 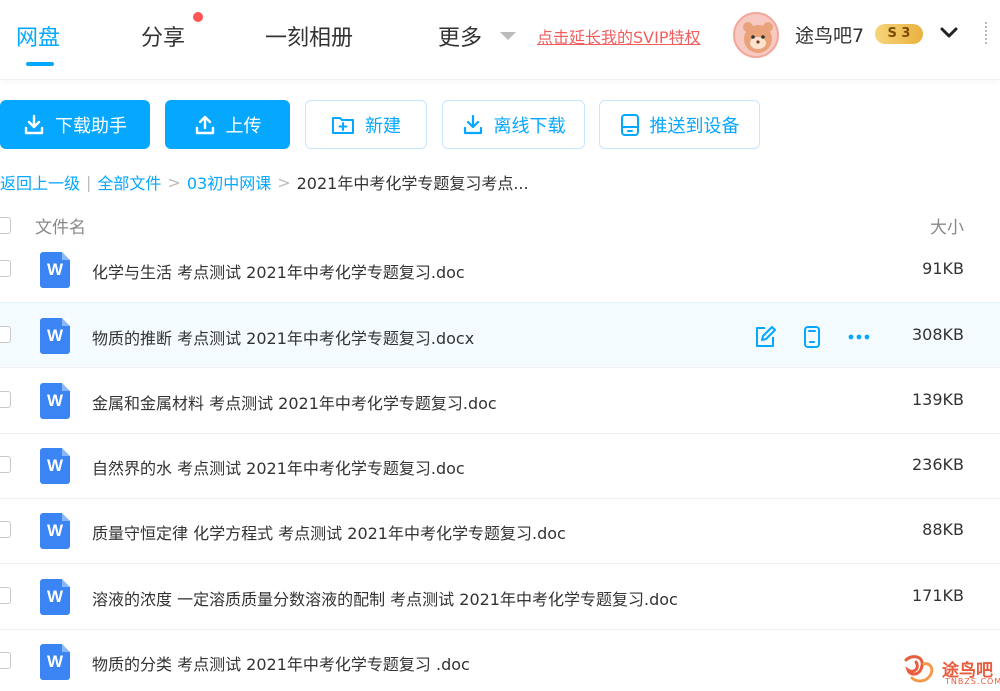 I want to click on more-icon, so click(x=859, y=337).